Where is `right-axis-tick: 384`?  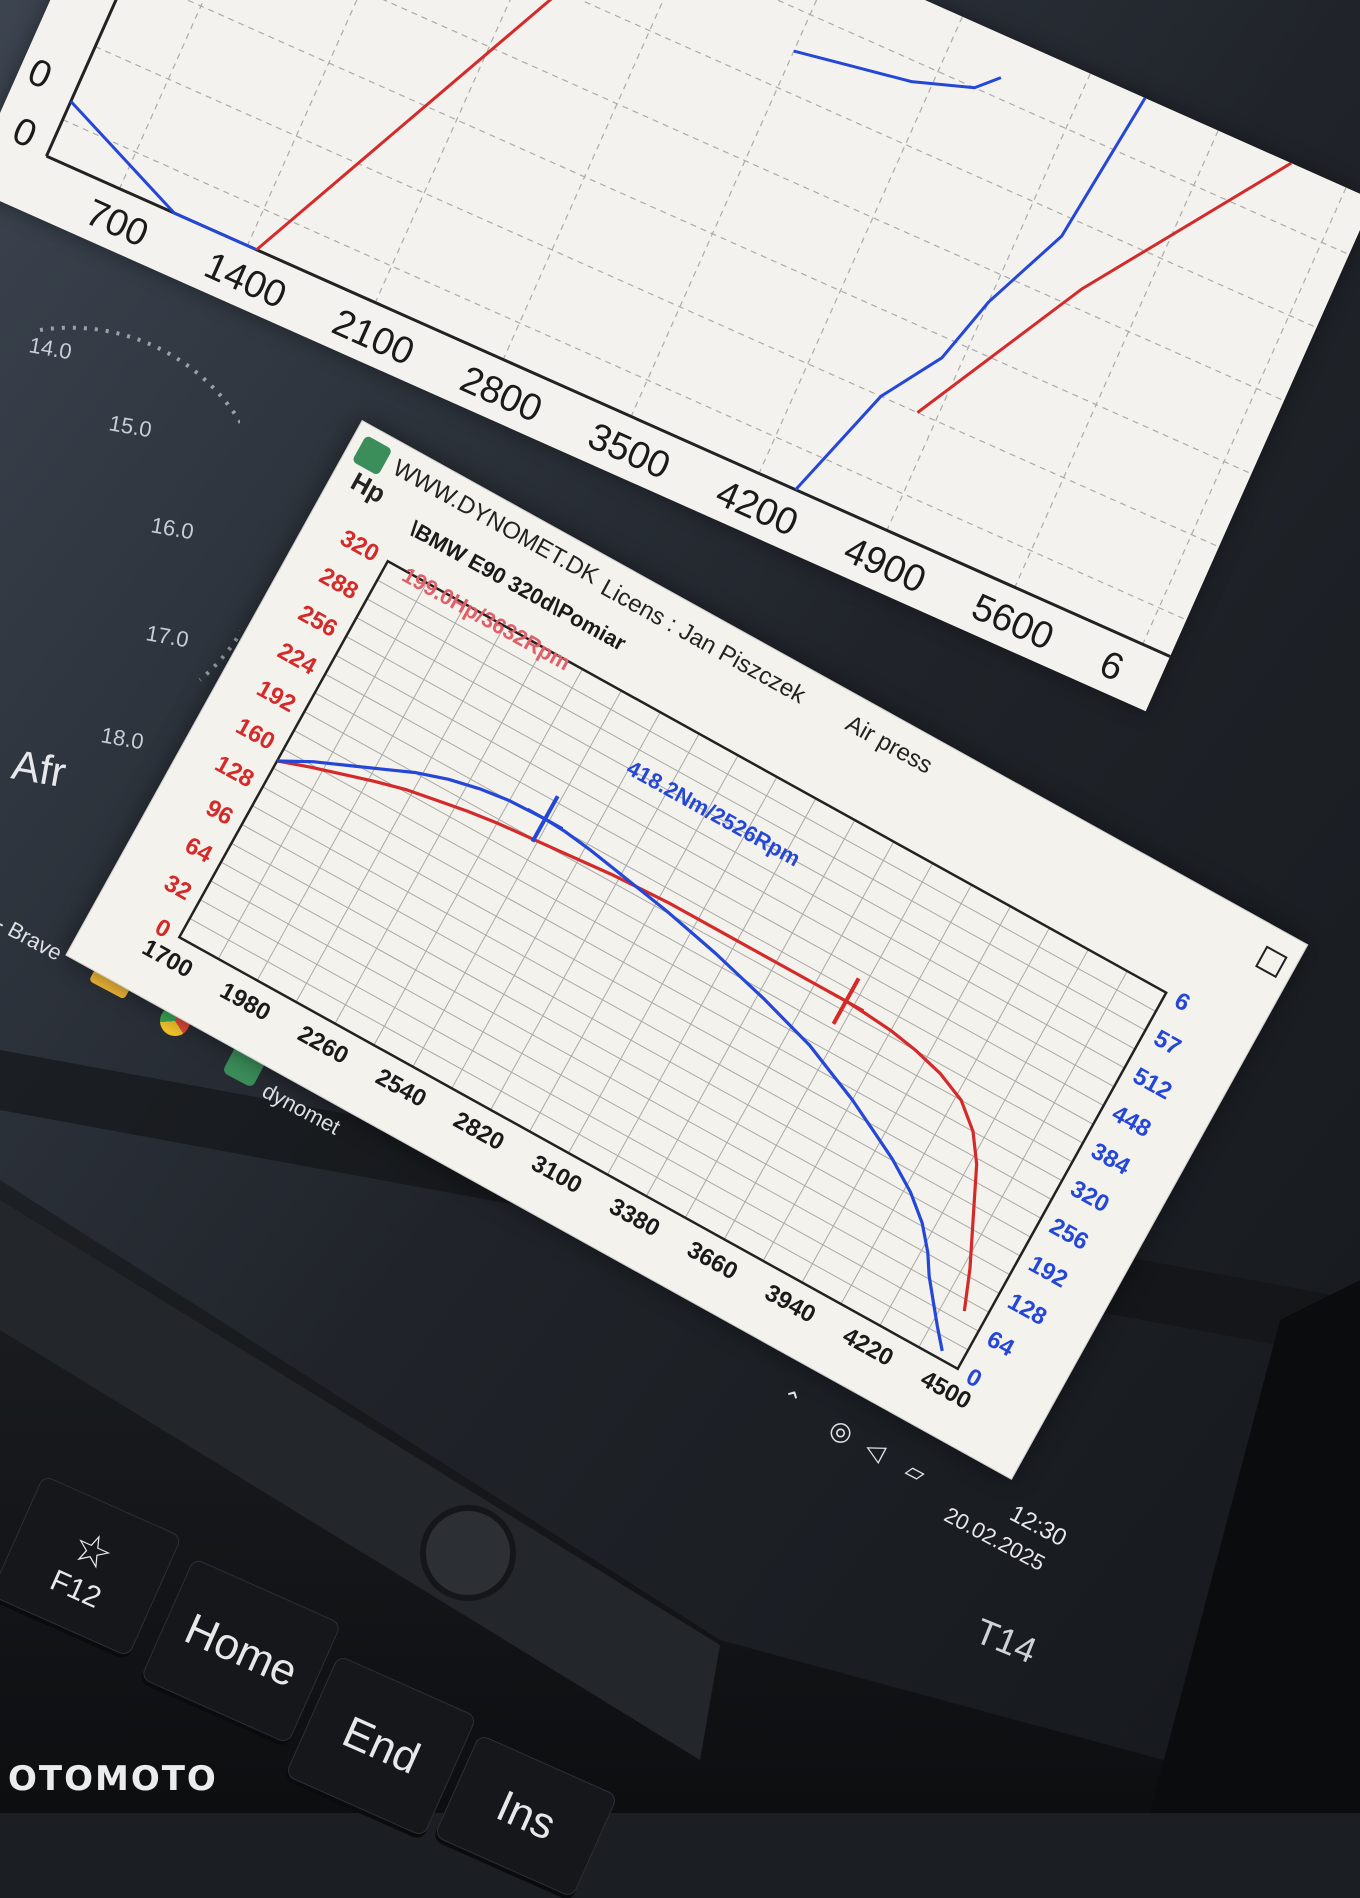
right-axis-tick: 384 is located at coordinates (1111, 1159).